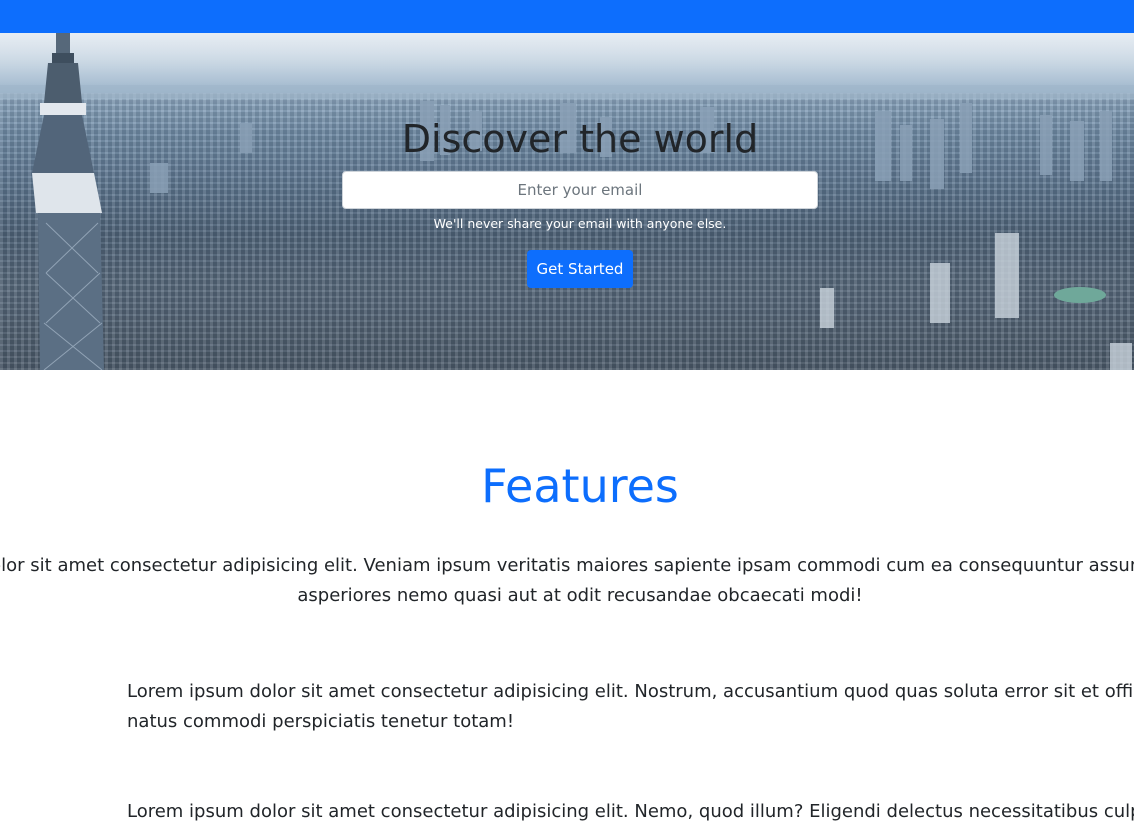 The height and width of the screenshot is (830, 1134). Describe the element at coordinates (580, 486) in the screenshot. I see `features-title: Features` at that location.